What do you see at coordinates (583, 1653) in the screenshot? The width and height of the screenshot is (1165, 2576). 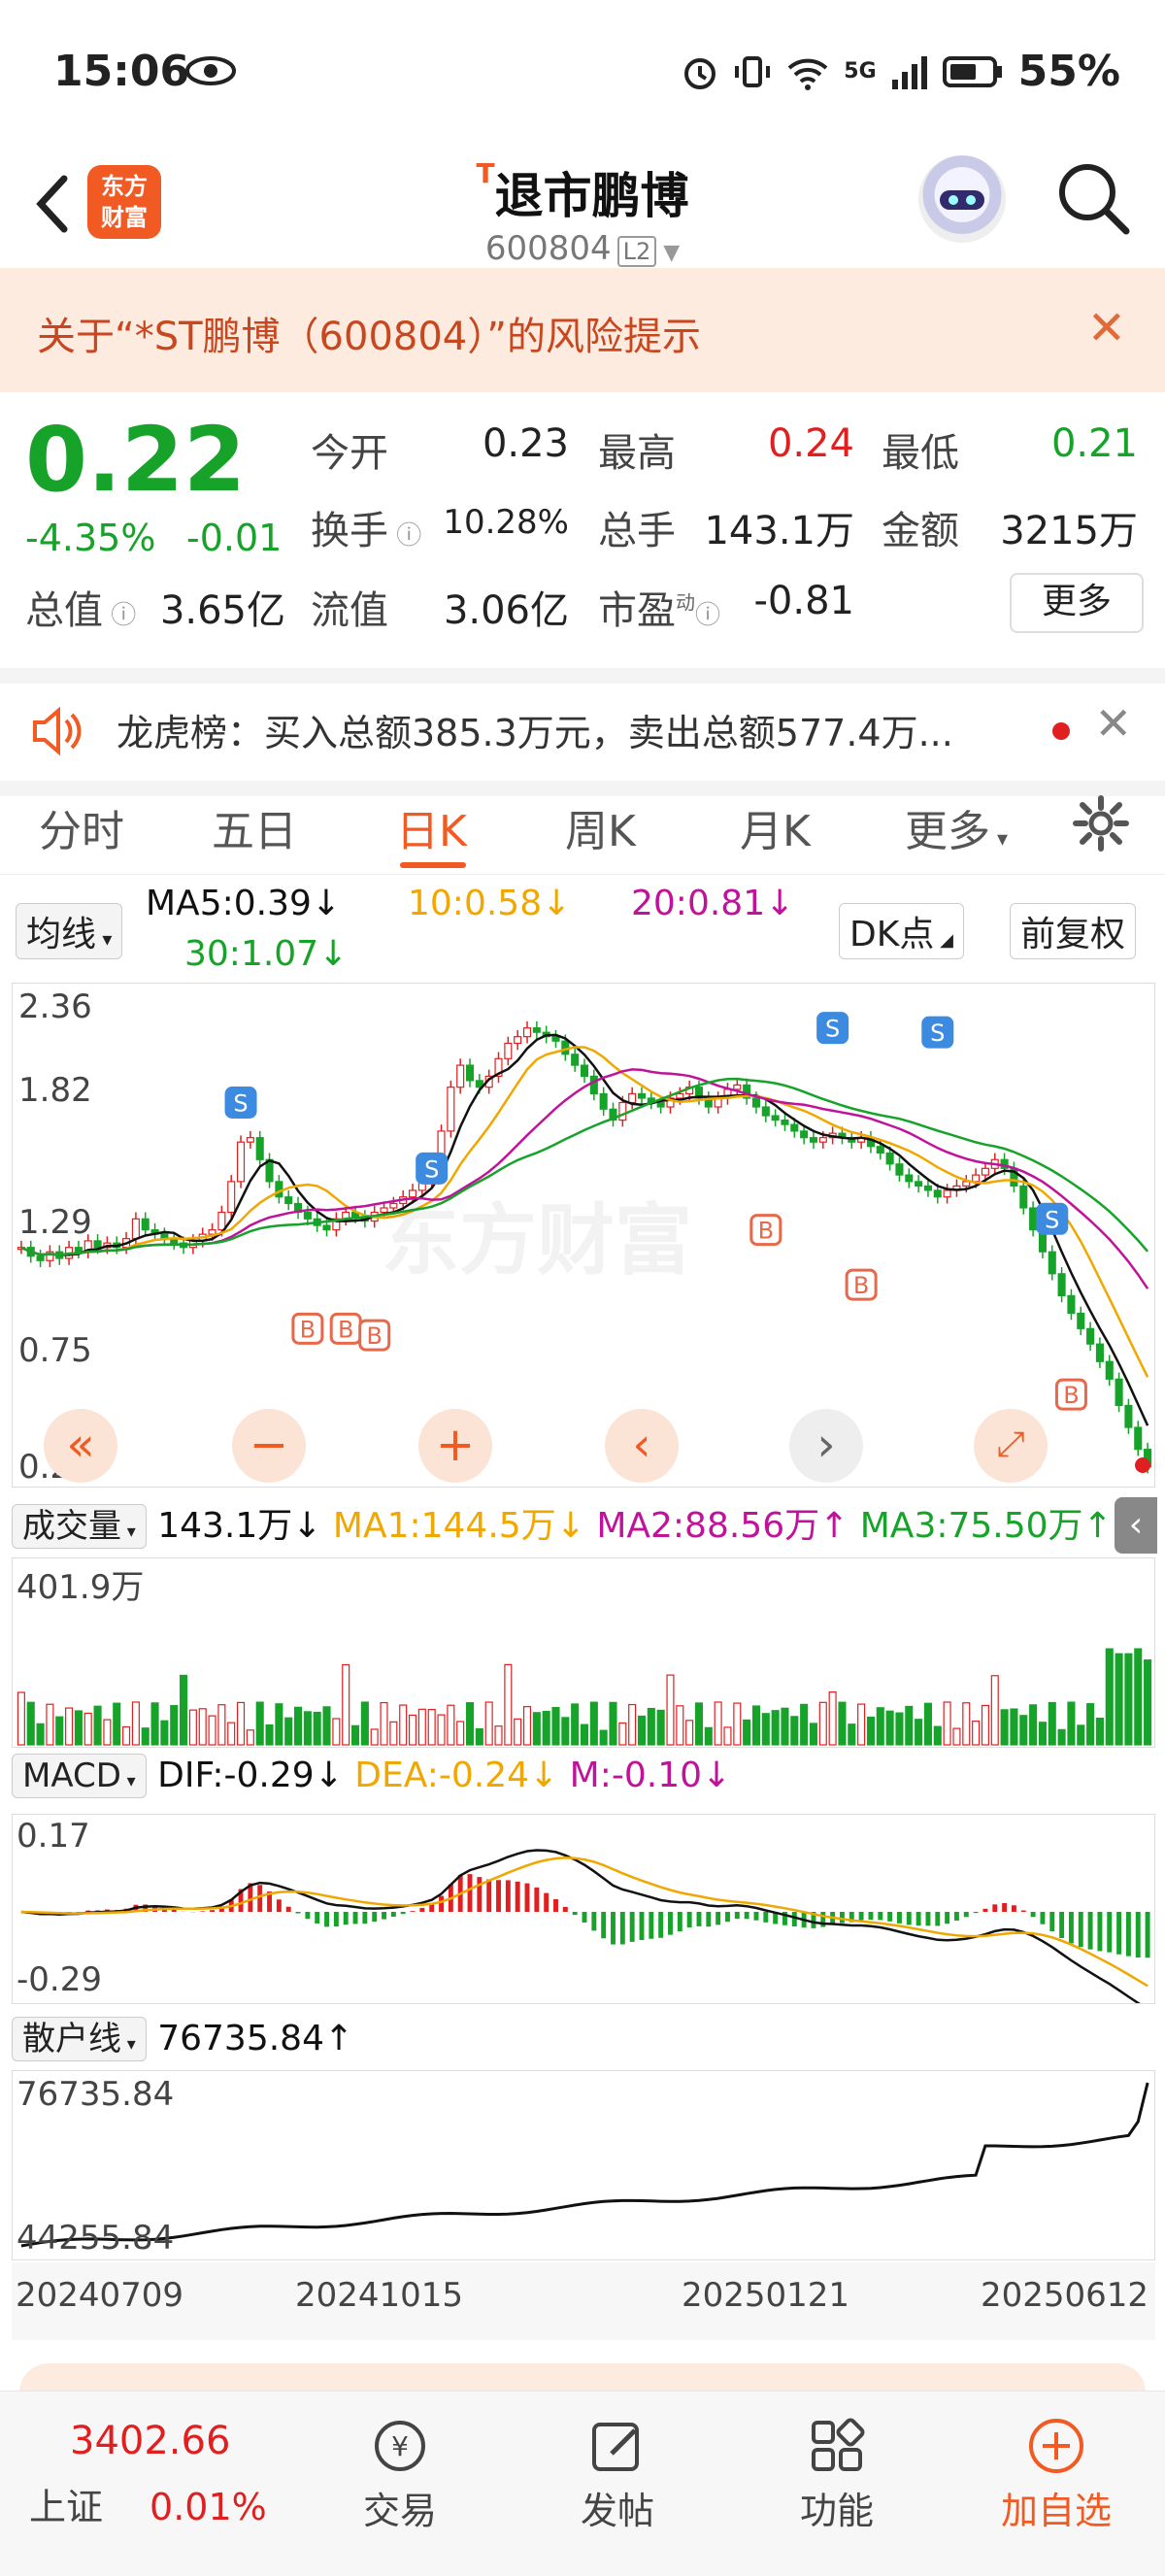 I see `volume-panel: 401.9万` at bounding box center [583, 1653].